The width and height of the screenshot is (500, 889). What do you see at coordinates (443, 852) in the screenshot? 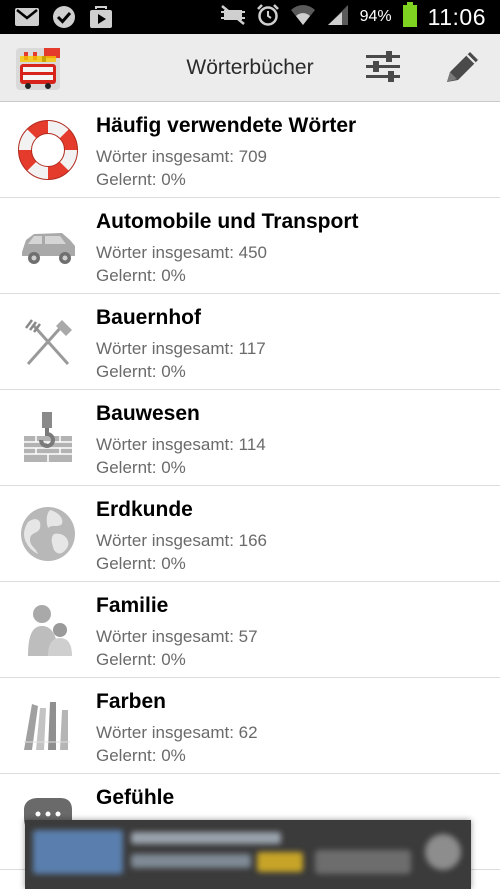
I see `ad-info-icon` at bounding box center [443, 852].